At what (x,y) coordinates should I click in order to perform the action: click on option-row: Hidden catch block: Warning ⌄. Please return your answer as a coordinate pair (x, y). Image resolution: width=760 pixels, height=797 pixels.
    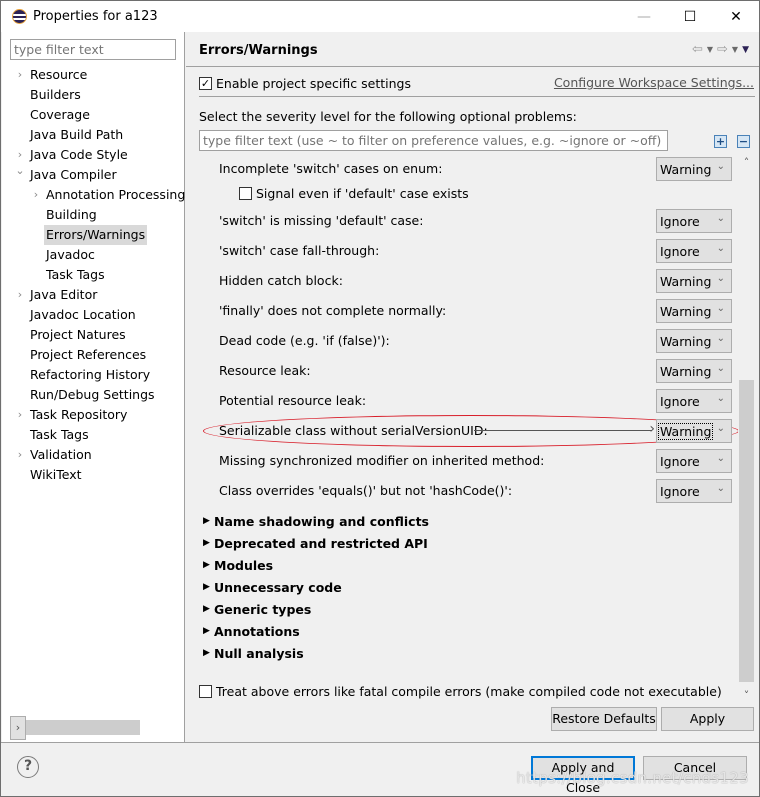
    Looking at the image, I should click on (469, 281).